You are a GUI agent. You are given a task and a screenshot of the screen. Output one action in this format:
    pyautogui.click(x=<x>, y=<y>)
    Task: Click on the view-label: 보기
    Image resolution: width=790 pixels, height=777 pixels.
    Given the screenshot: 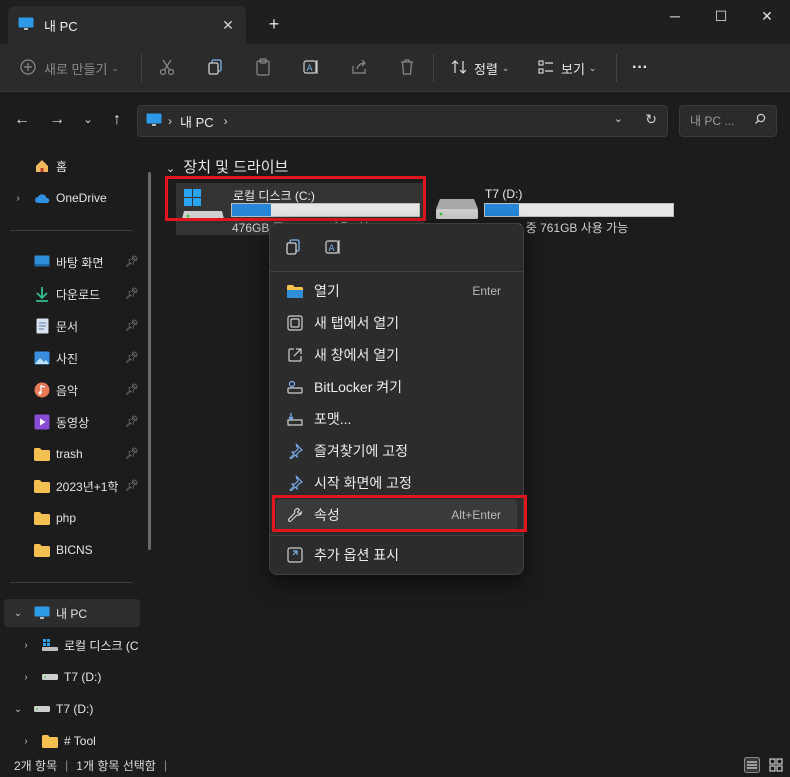 What is the action you would take?
    pyautogui.click(x=573, y=69)
    